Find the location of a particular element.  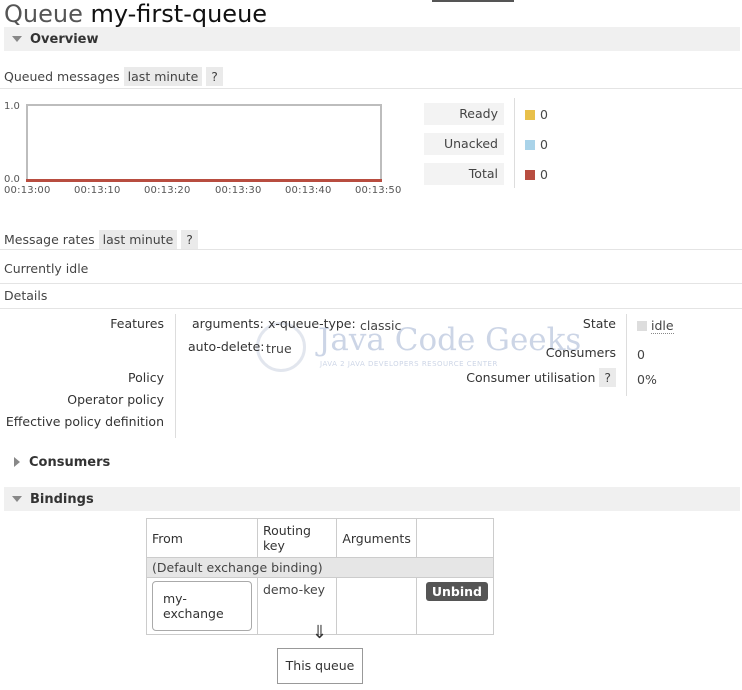

queued-messages-label: Queued messages is located at coordinates (62, 76).